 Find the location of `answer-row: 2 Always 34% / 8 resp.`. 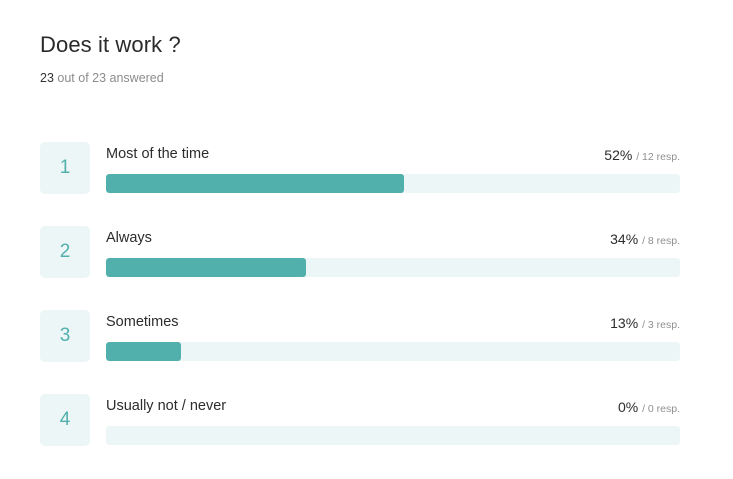

answer-row: 2 Always 34% / 8 resp. is located at coordinates (360, 252).